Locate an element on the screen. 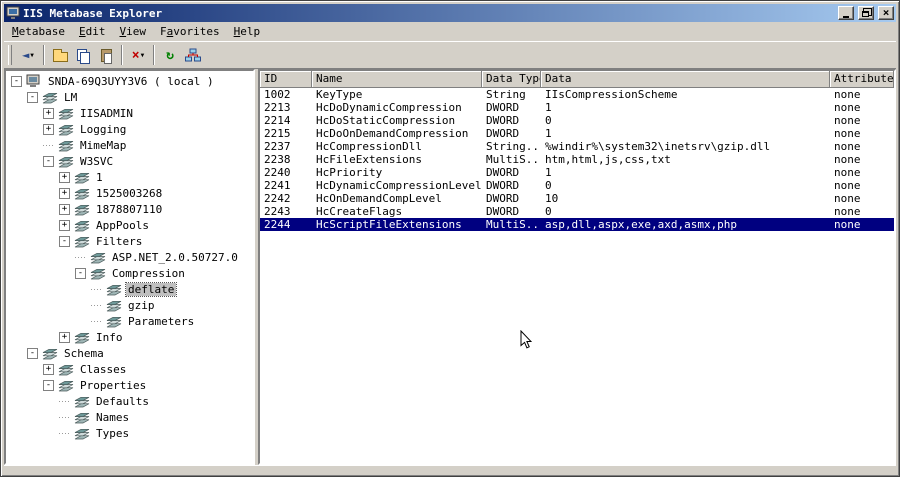  toolbar-separator is located at coordinates (154, 55).